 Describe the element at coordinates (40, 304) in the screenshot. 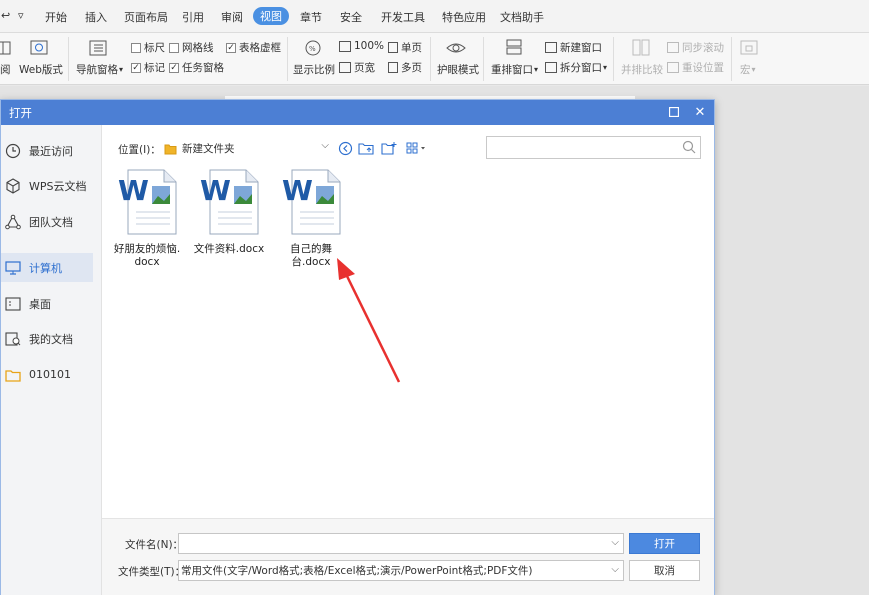

I see `sidebar-item-label: 桌面` at that location.